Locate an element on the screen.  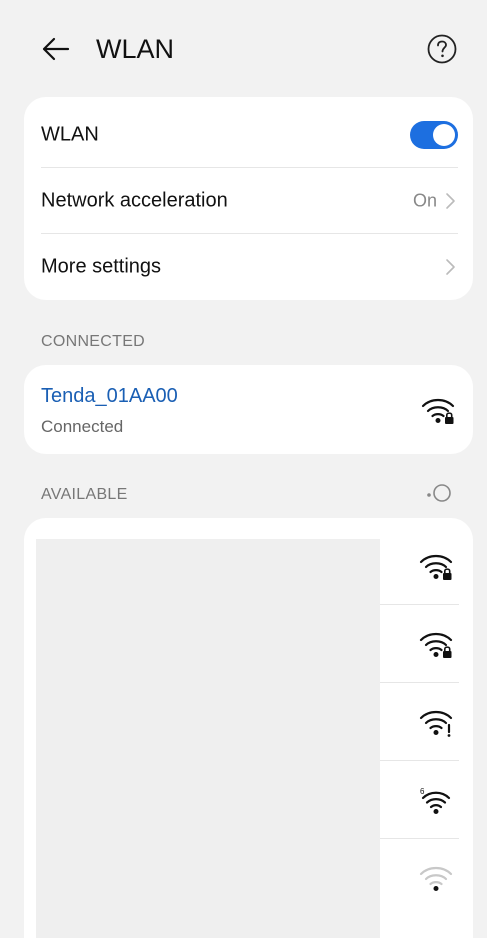
toggle-knob is located at coordinates (444, 135).